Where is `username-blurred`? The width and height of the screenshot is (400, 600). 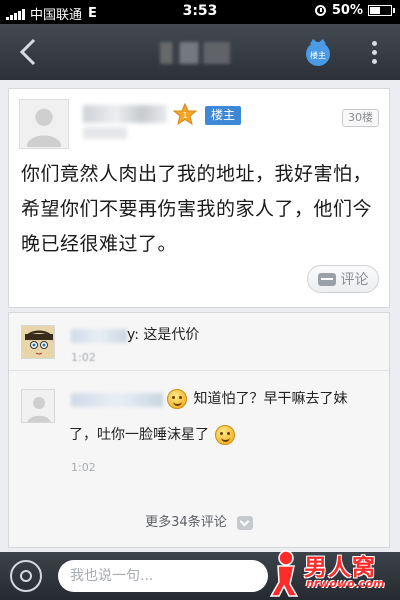 username-blurred is located at coordinates (125, 114).